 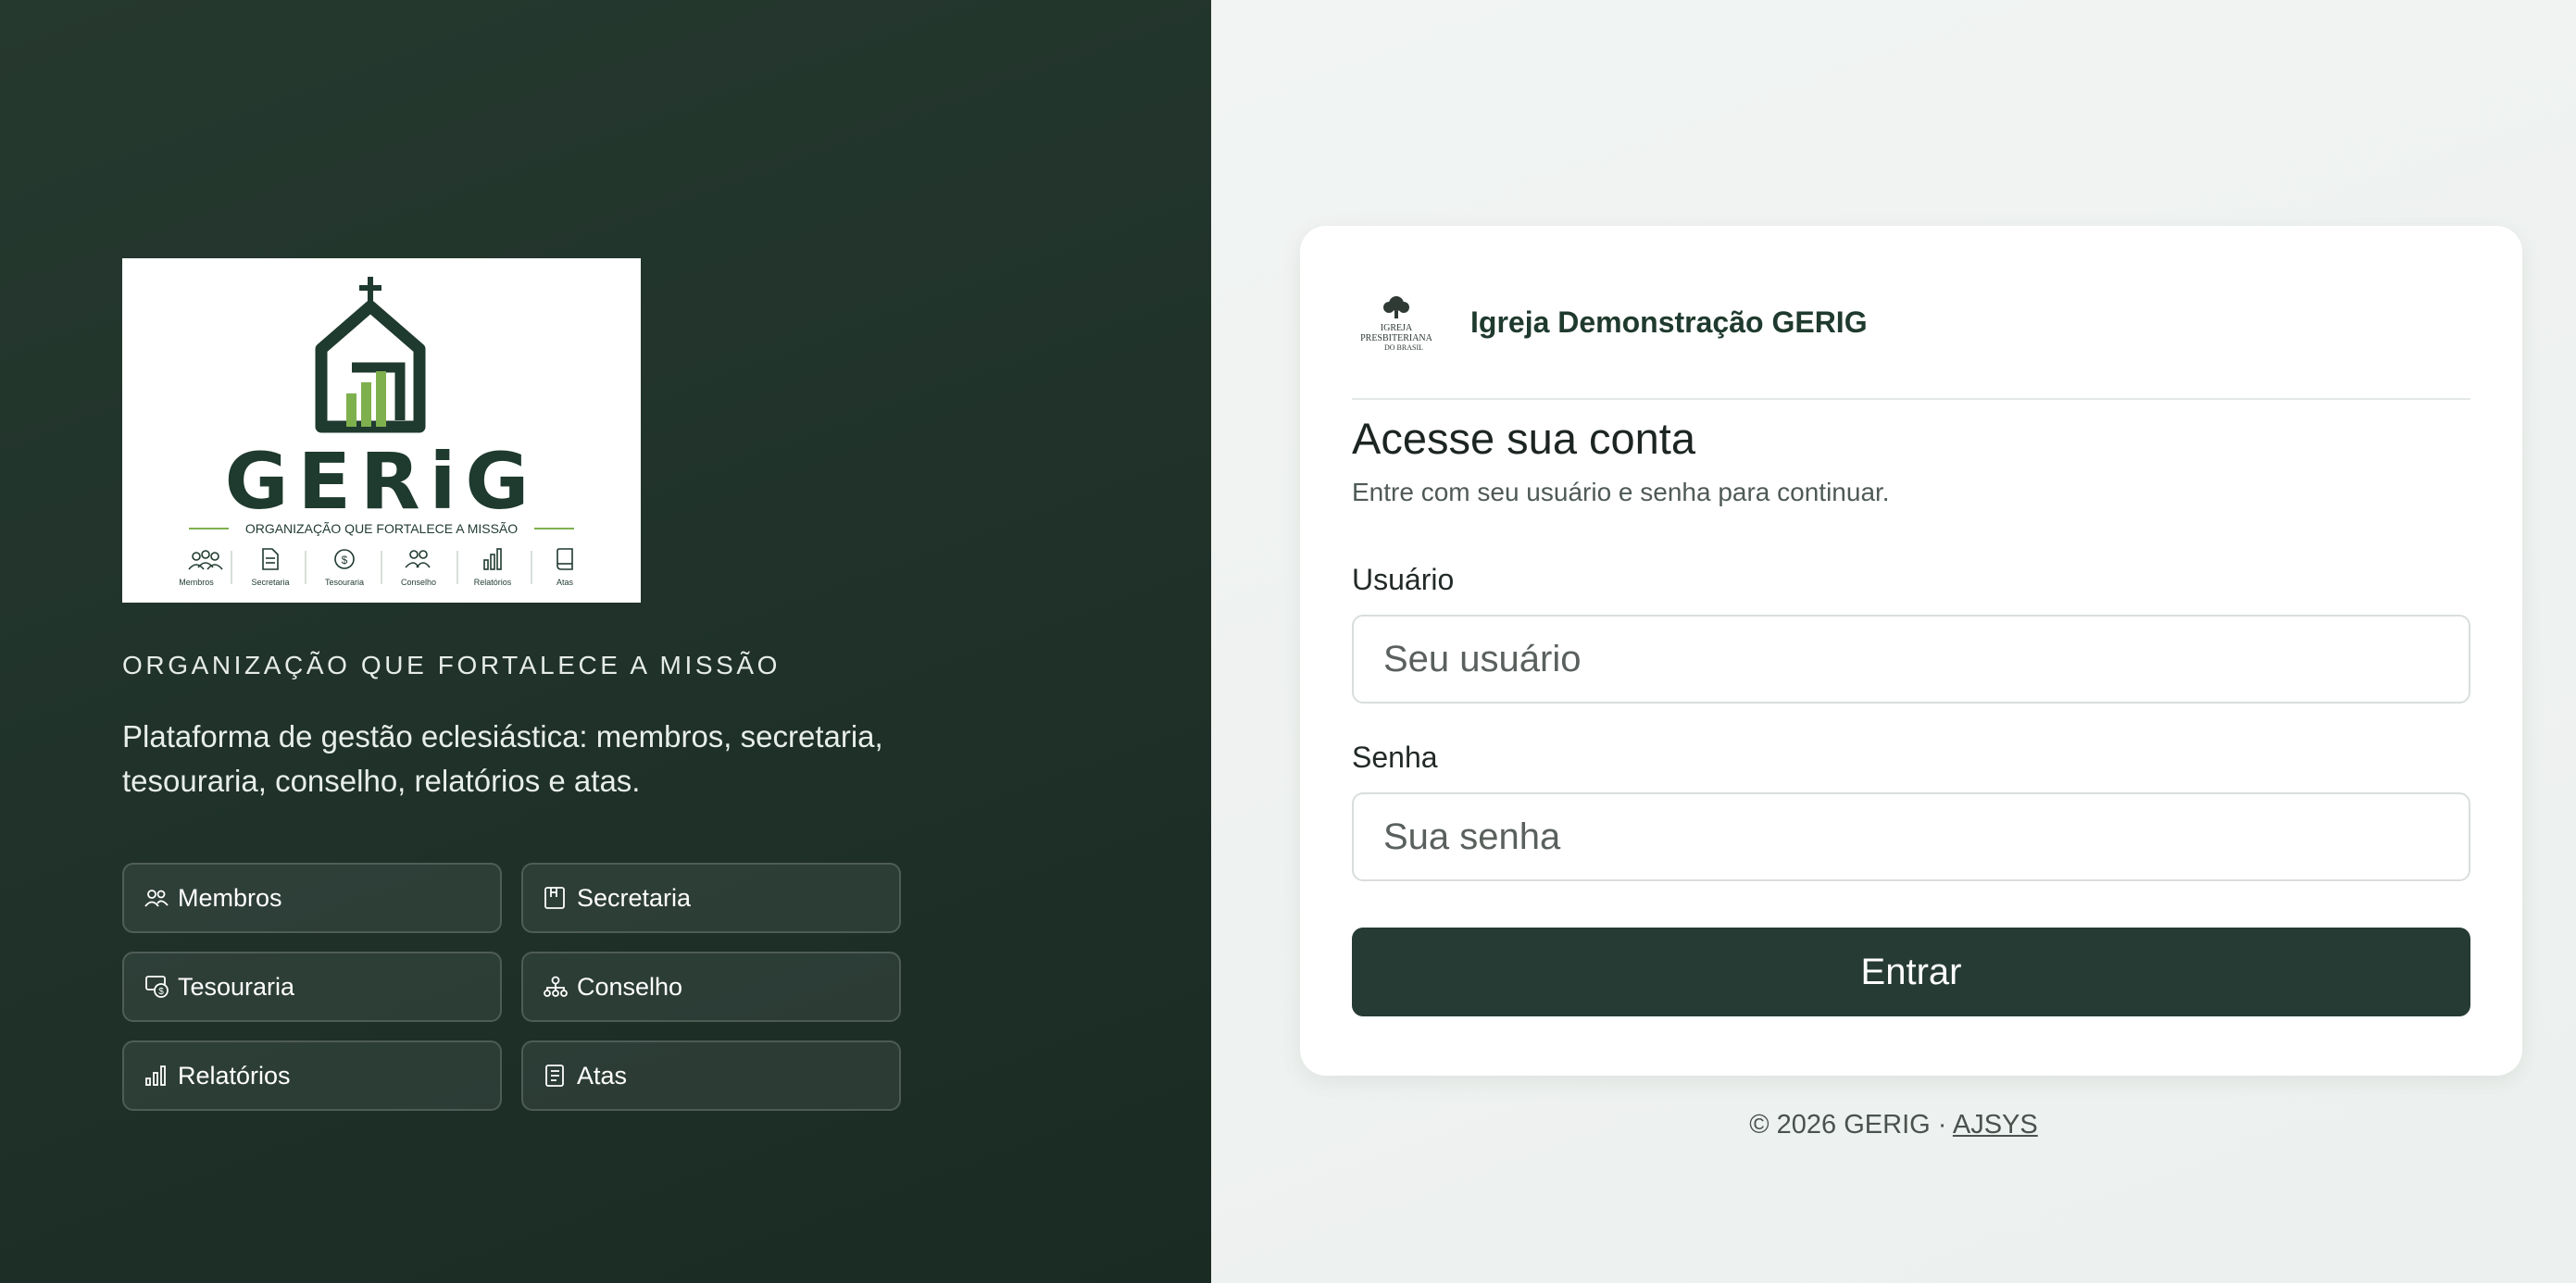 What do you see at coordinates (493, 582) in the screenshot?
I see `logo-icon-label: Relatórios` at bounding box center [493, 582].